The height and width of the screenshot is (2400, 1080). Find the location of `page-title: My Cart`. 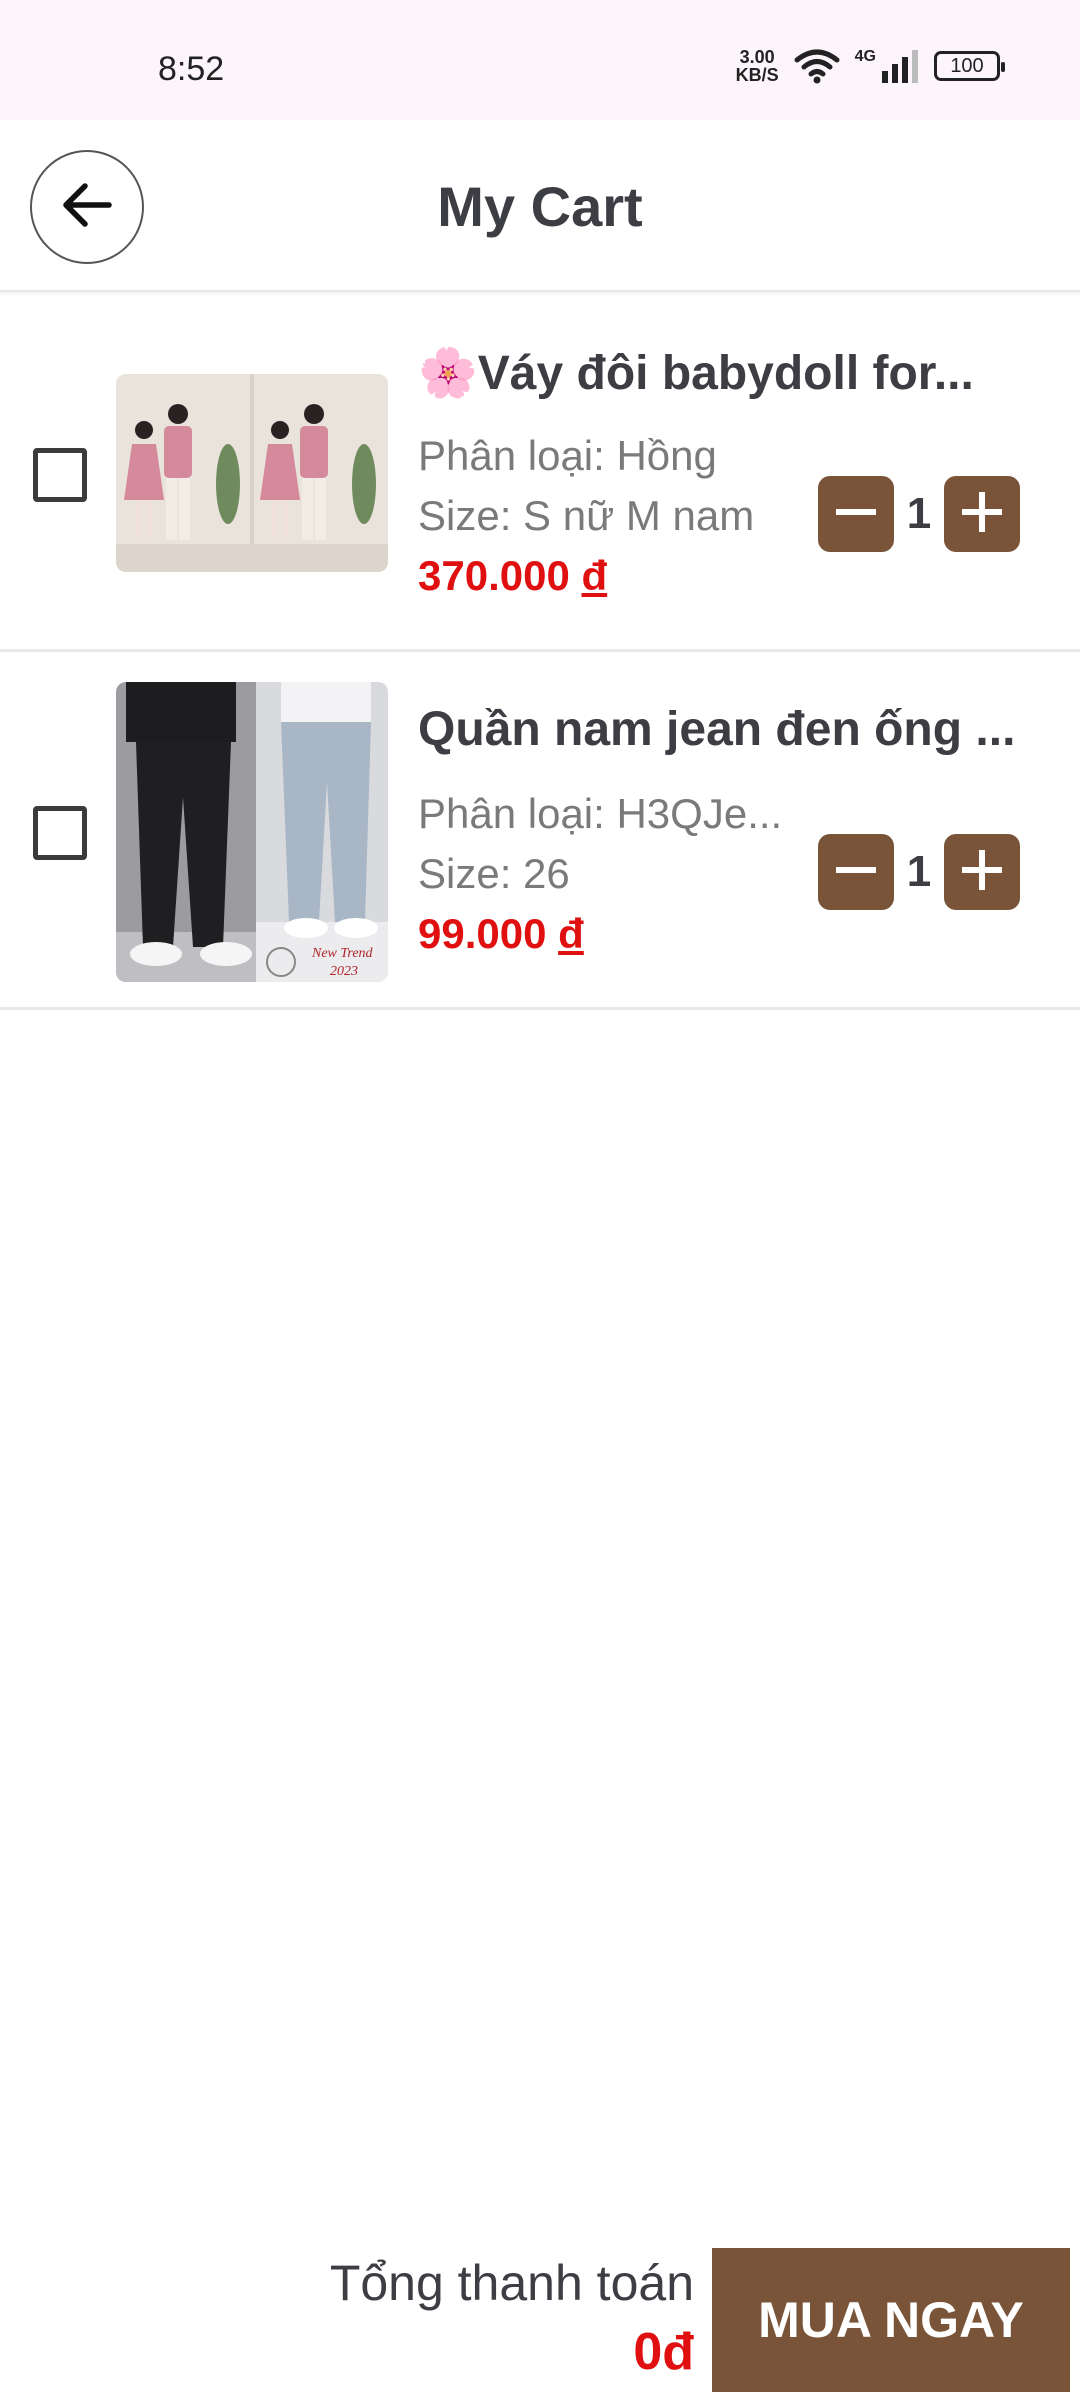

page-title: My Cart is located at coordinates (540, 206).